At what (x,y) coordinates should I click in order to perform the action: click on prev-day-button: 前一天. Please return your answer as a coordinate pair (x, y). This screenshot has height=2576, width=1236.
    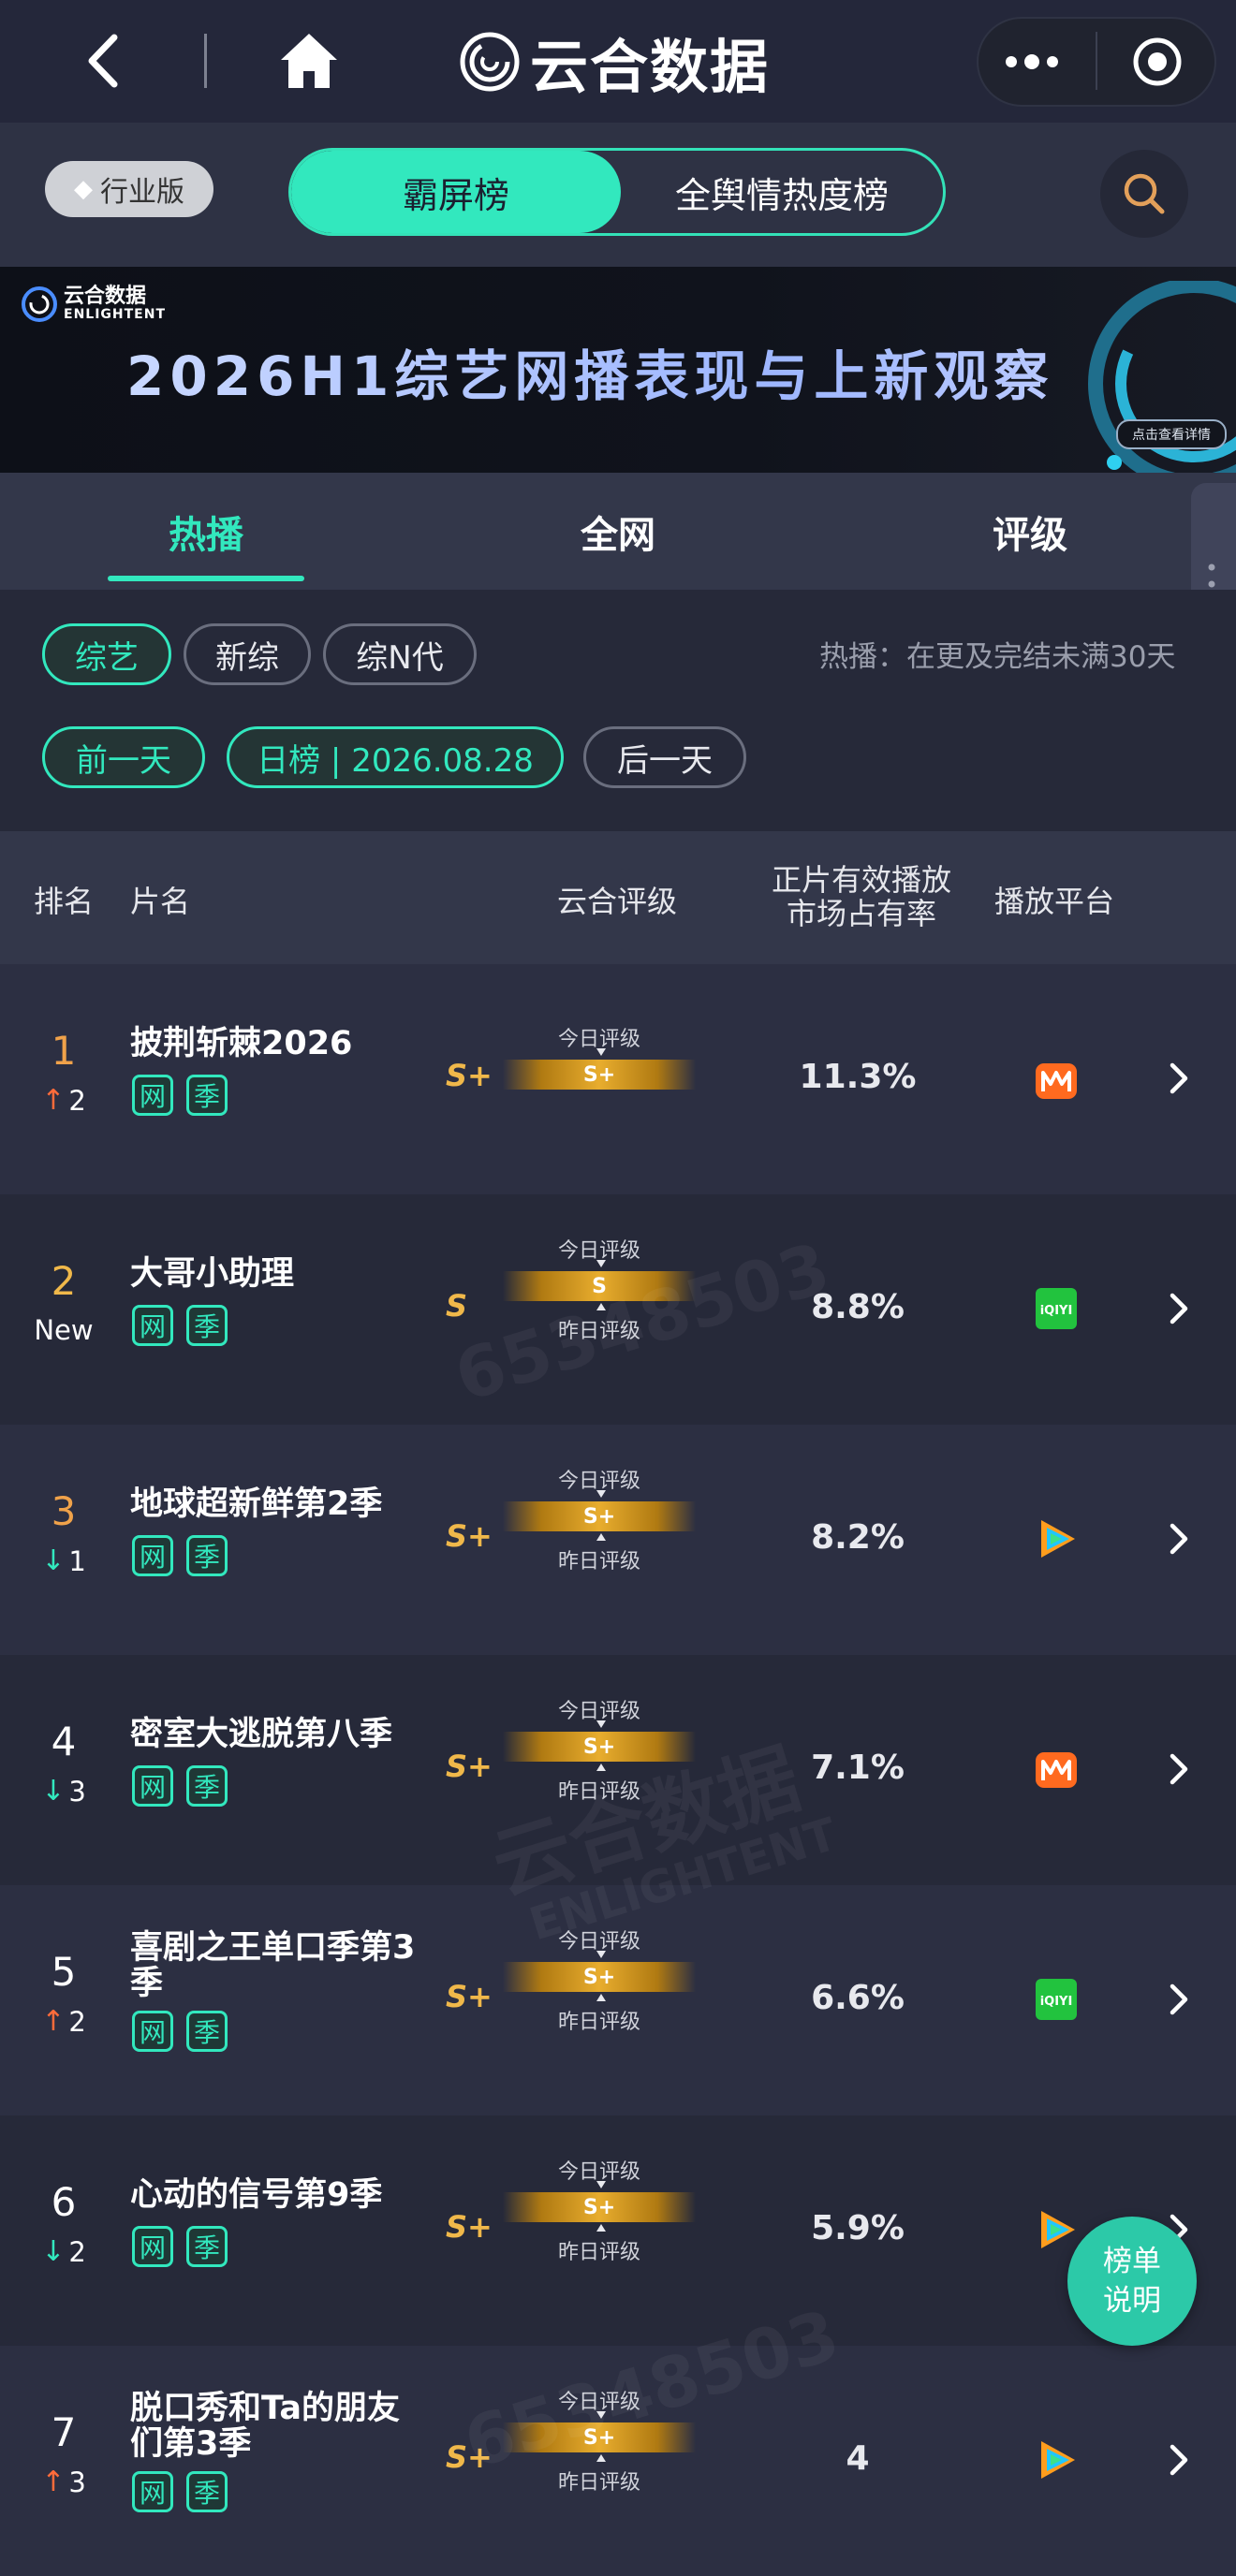
    Looking at the image, I should click on (123, 757).